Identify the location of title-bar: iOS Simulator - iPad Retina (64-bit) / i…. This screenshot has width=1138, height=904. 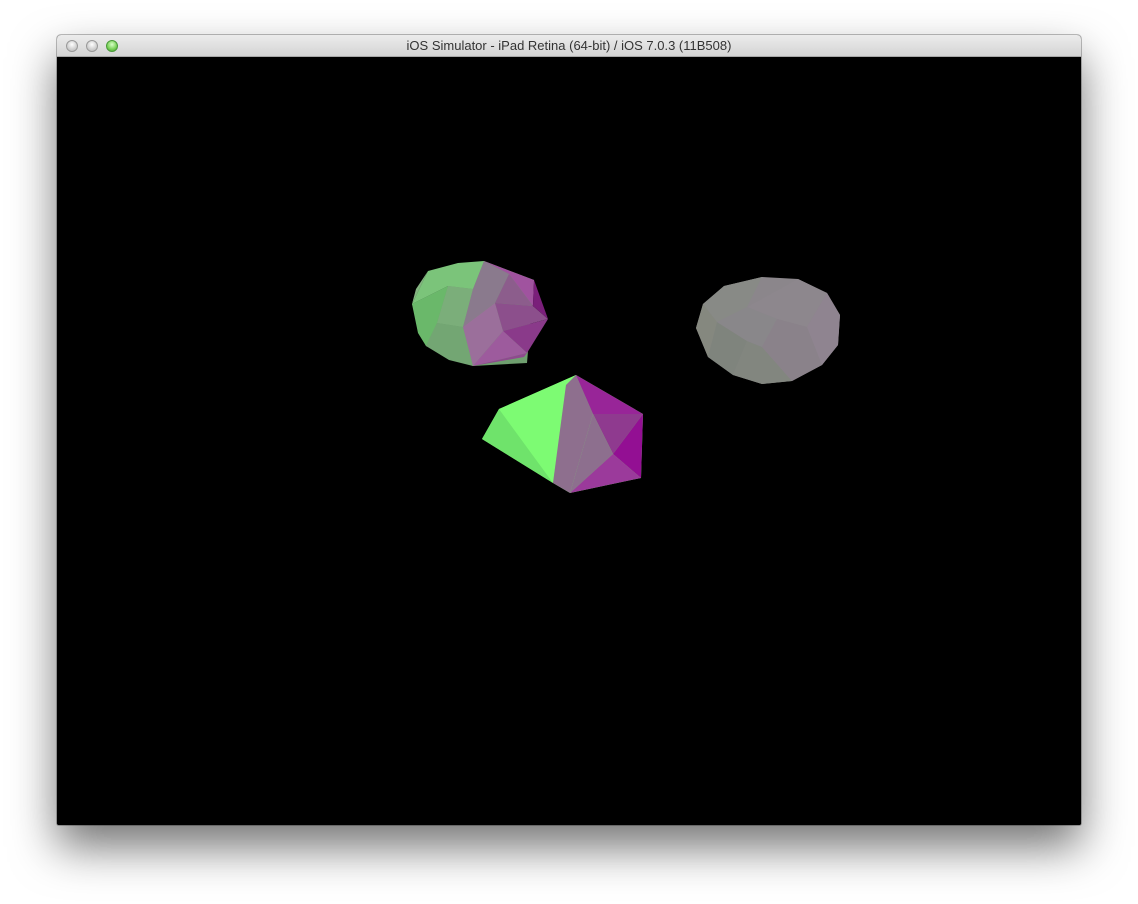
(569, 46).